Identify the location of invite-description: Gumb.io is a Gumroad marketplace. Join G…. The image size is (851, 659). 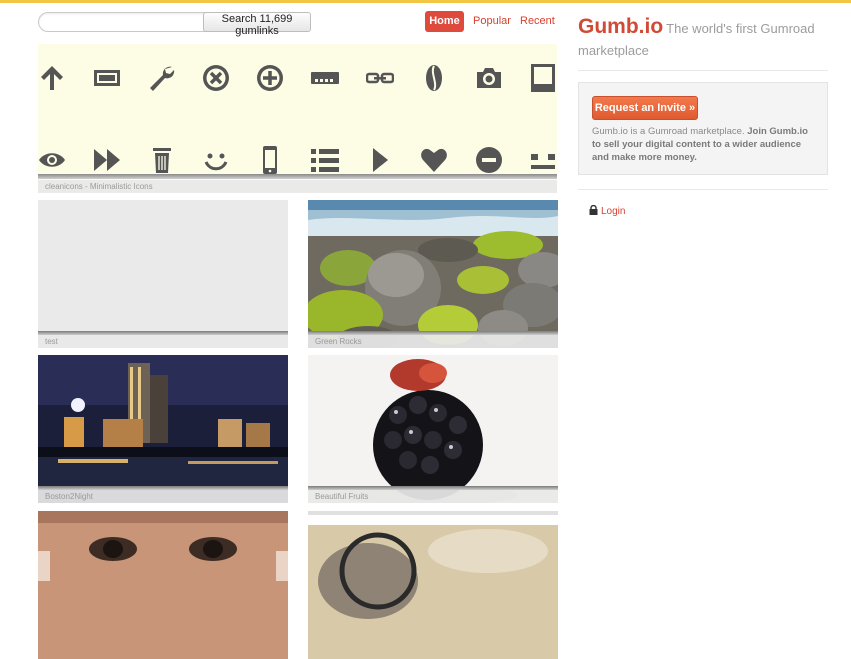
(703, 144).